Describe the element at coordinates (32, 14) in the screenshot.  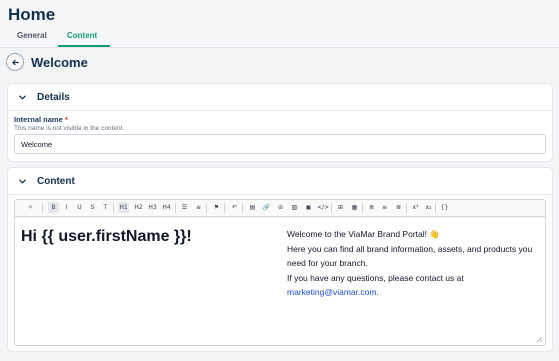
I see `app-title: Home` at that location.